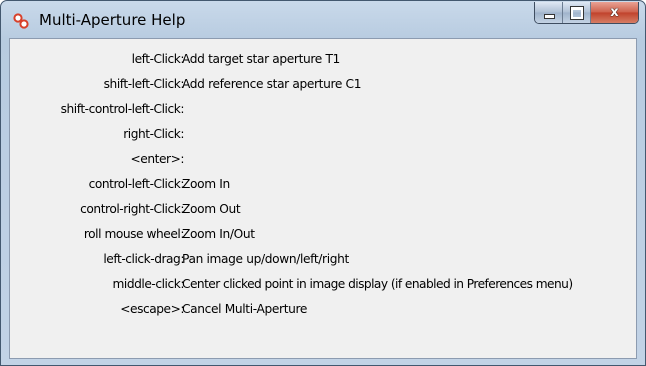 This screenshot has width=646, height=366. I want to click on help-row-desc: Zoom In/Out, so click(218, 234).